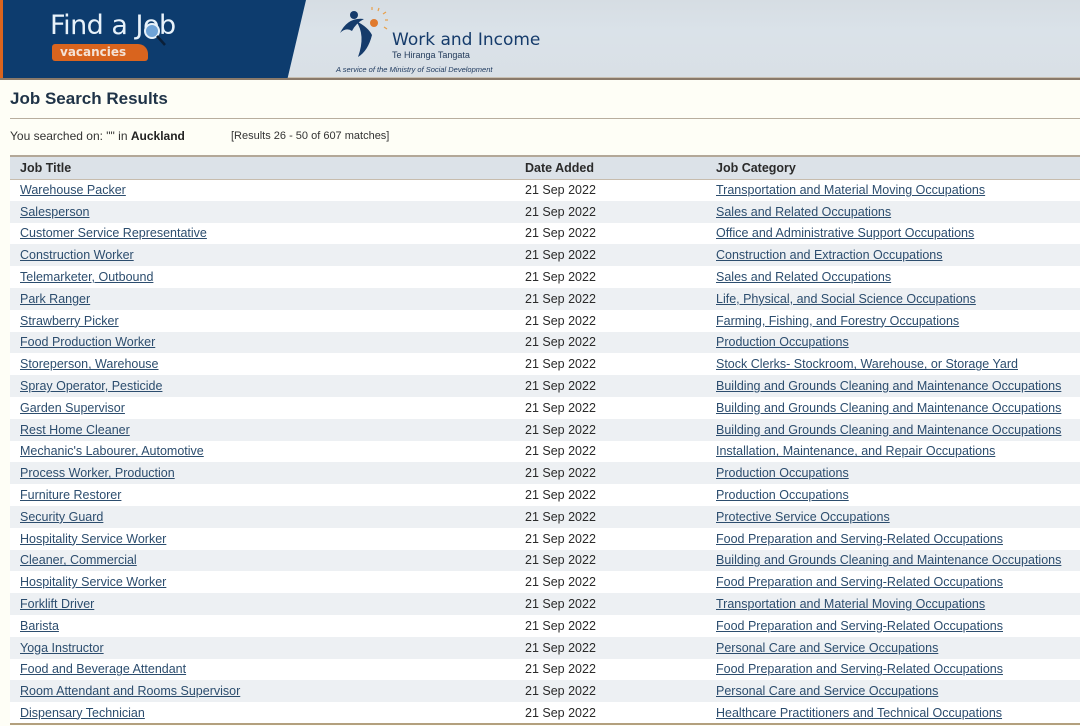 The height and width of the screenshot is (726, 1080). I want to click on job-title-cell: Forklift Driver, so click(262, 604).